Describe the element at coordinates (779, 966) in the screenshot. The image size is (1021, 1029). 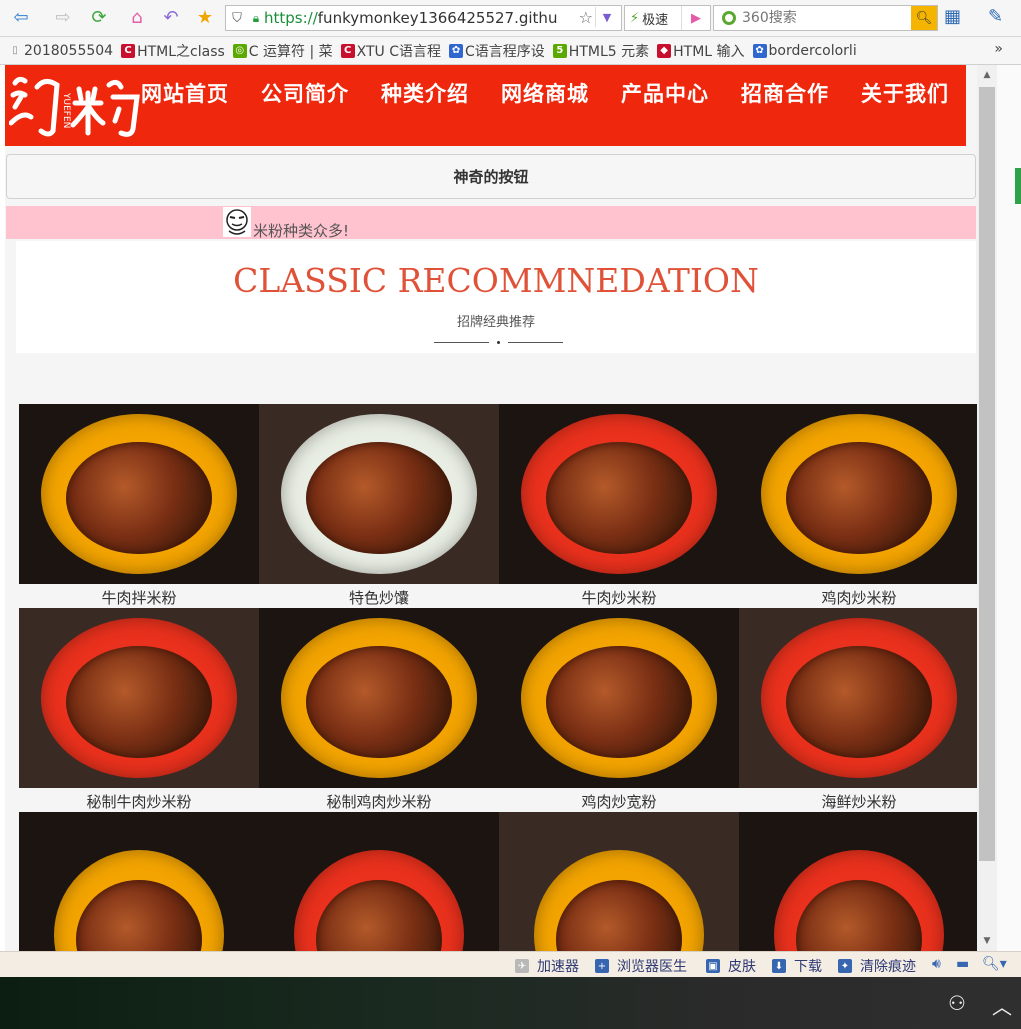
I see `download-icon: ⬇` at that location.